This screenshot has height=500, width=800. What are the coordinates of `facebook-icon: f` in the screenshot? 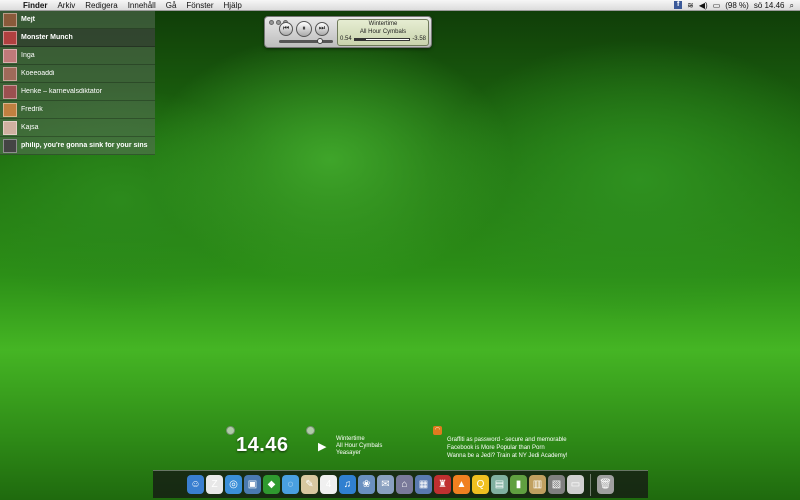 It's located at (678, 5).